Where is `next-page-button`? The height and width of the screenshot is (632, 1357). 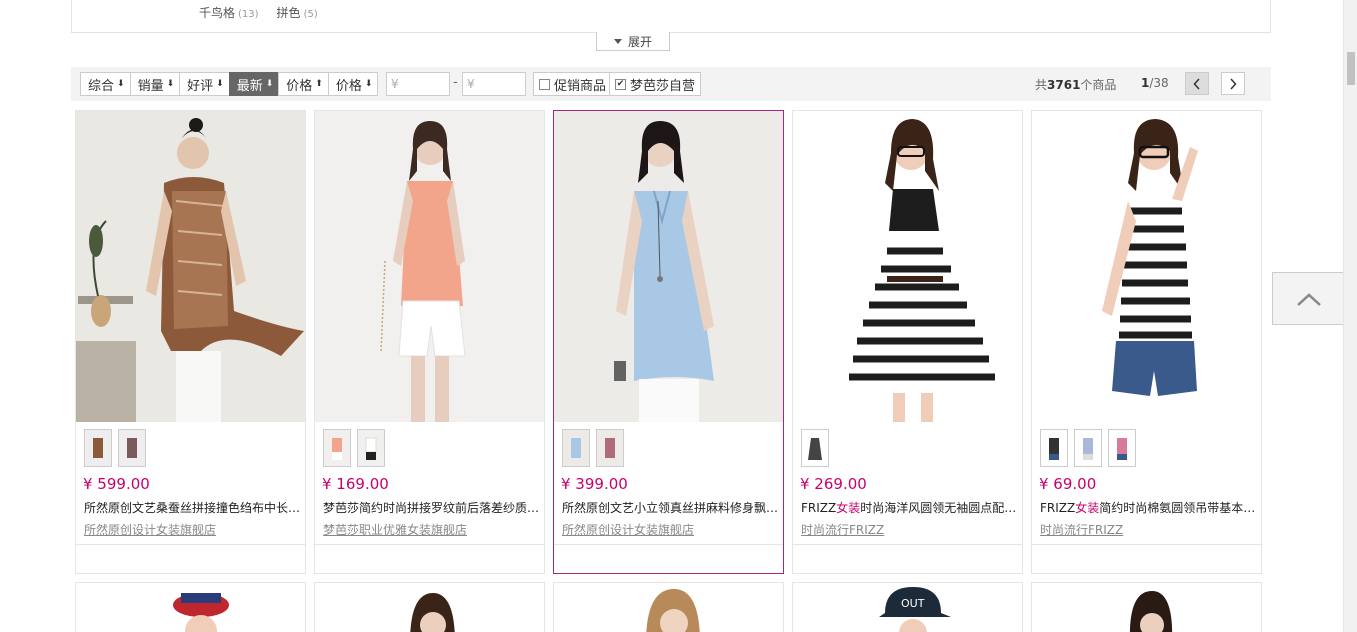
next-page-button is located at coordinates (1233, 83).